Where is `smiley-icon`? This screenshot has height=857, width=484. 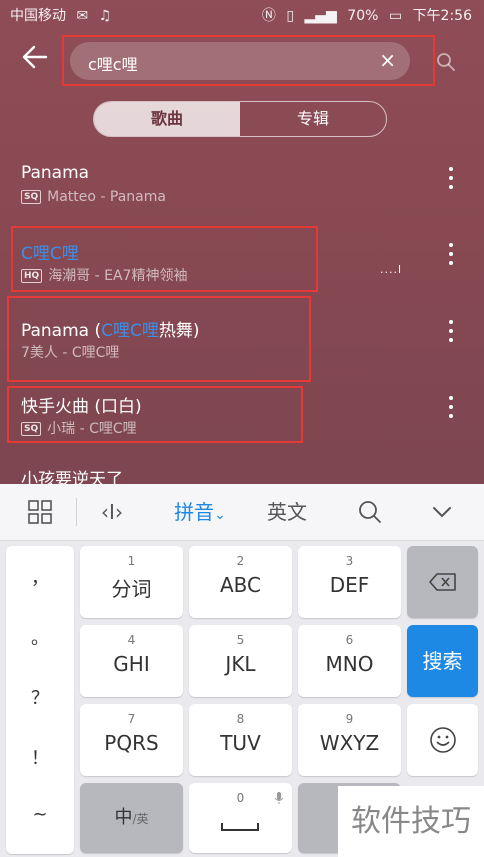
smiley-icon is located at coordinates (442, 740).